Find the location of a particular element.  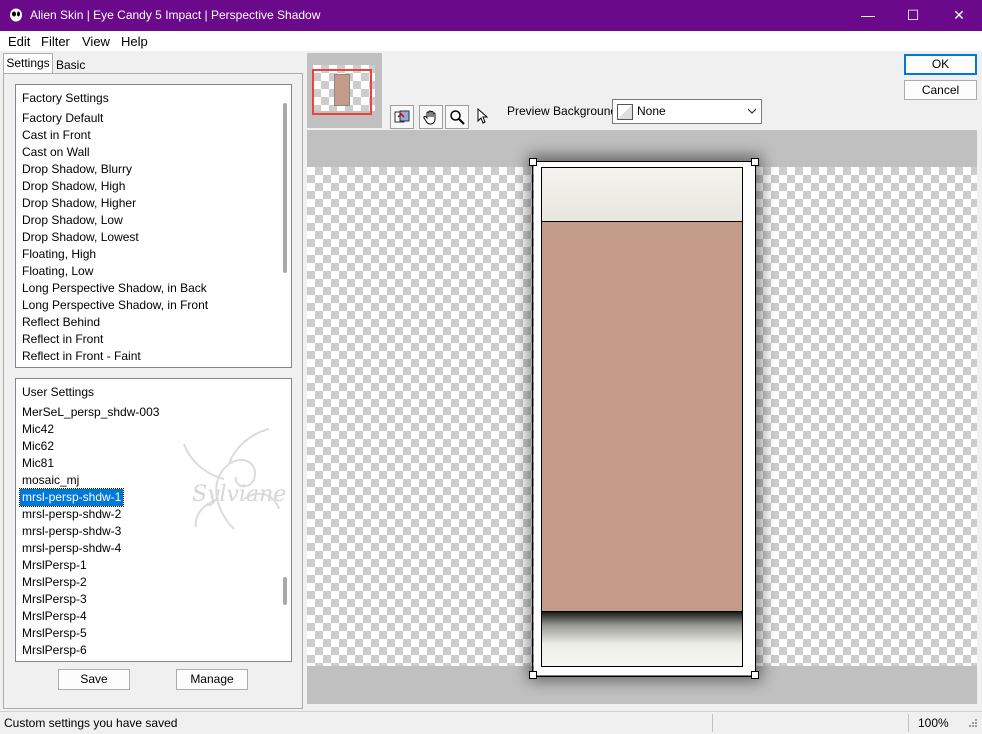

list-item-label: mosaic_mj is located at coordinates (51, 480).